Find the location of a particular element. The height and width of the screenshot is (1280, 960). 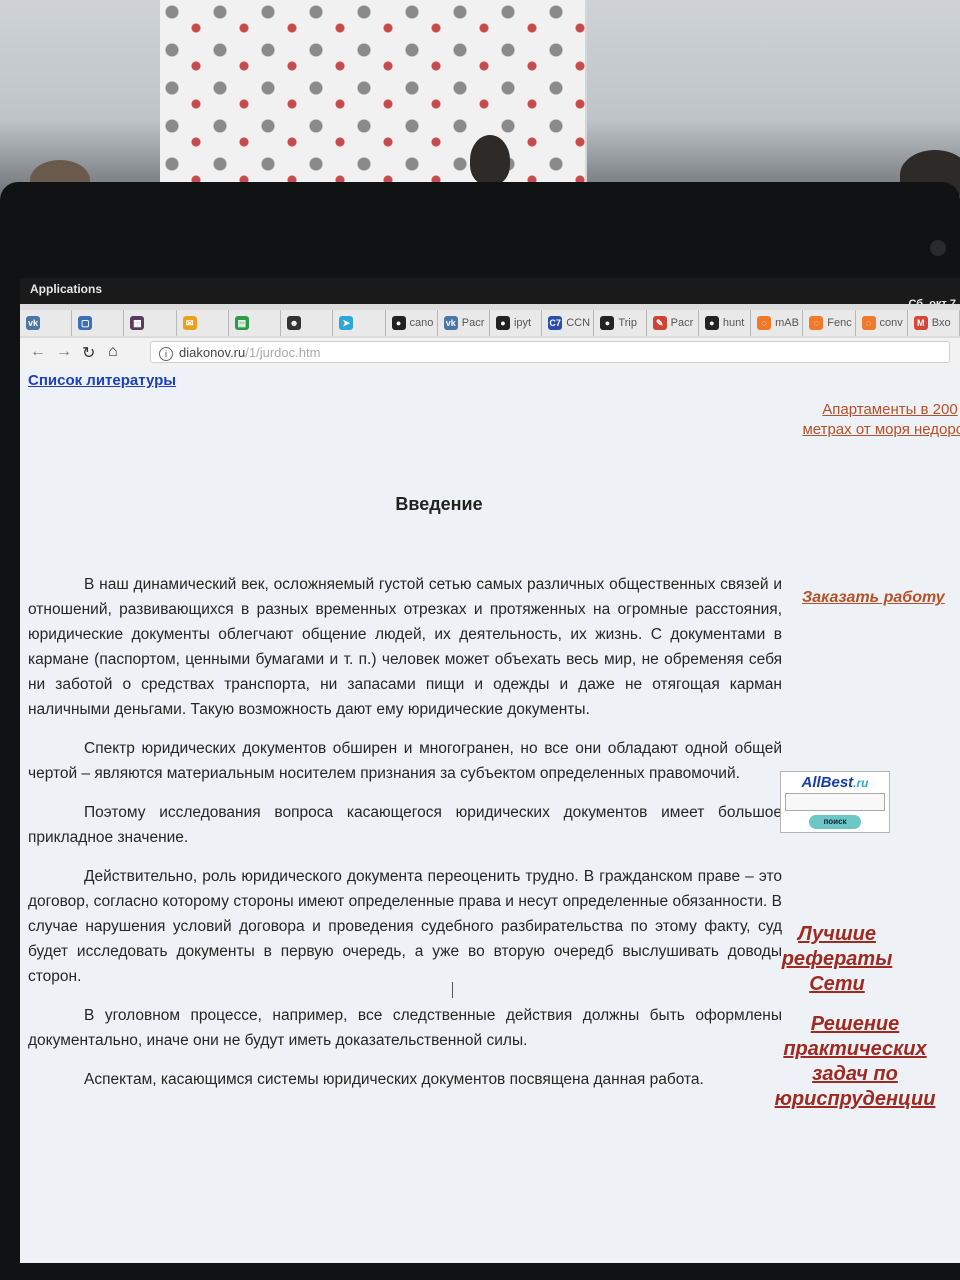

gmail-icon: M is located at coordinates (920, 323).